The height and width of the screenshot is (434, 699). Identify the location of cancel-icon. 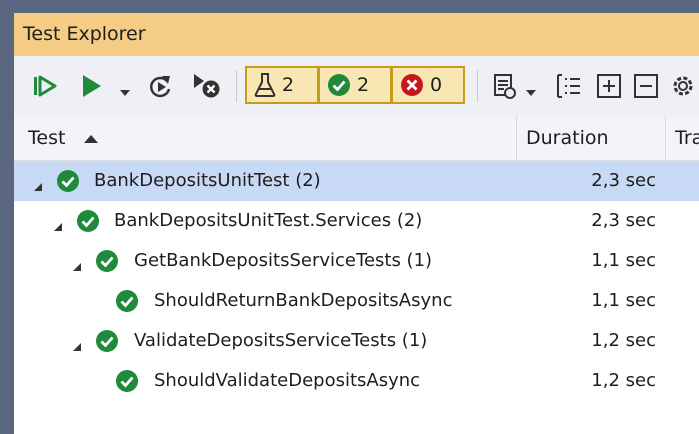
(207, 88).